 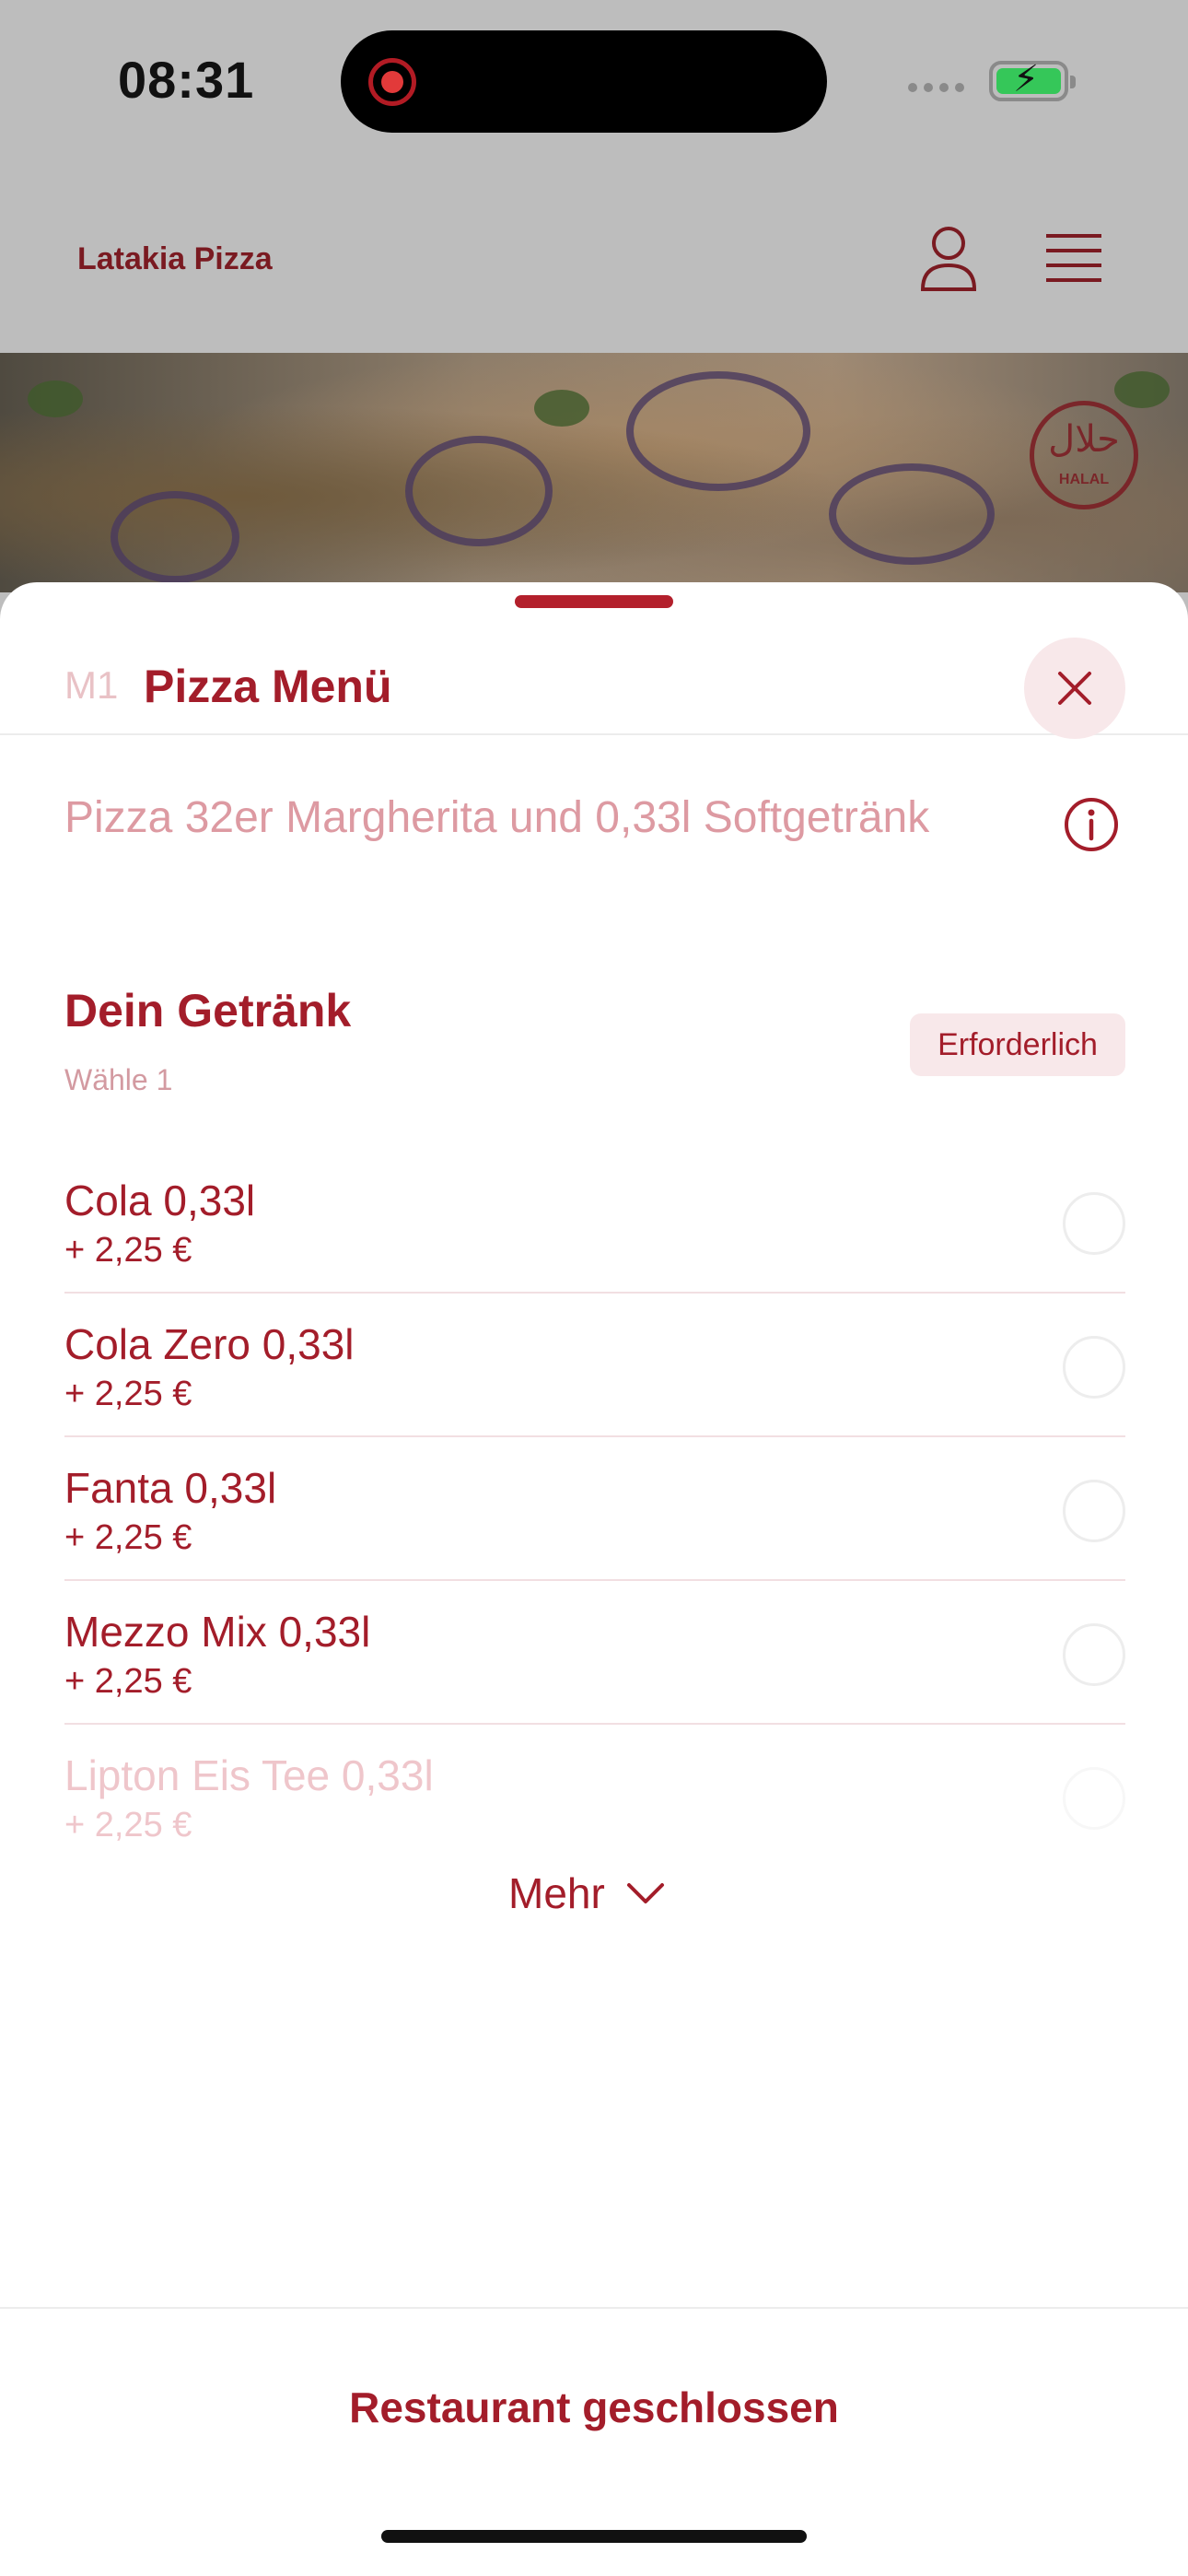 What do you see at coordinates (170, 1488) in the screenshot?
I see `option-name: Fanta 0,33l` at bounding box center [170, 1488].